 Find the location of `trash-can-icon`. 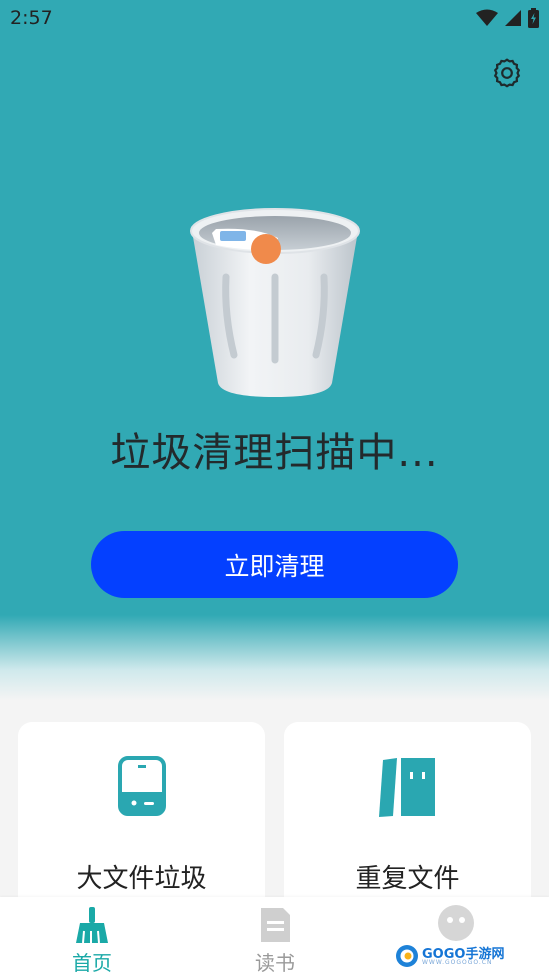

trash-can-icon is located at coordinates (275, 302).